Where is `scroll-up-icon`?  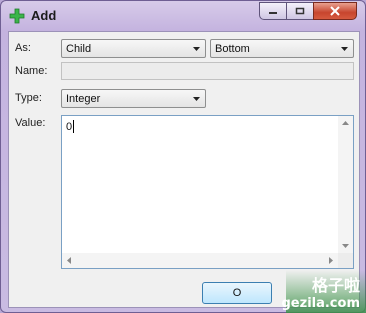
scroll-up-icon is located at coordinates (345, 123).